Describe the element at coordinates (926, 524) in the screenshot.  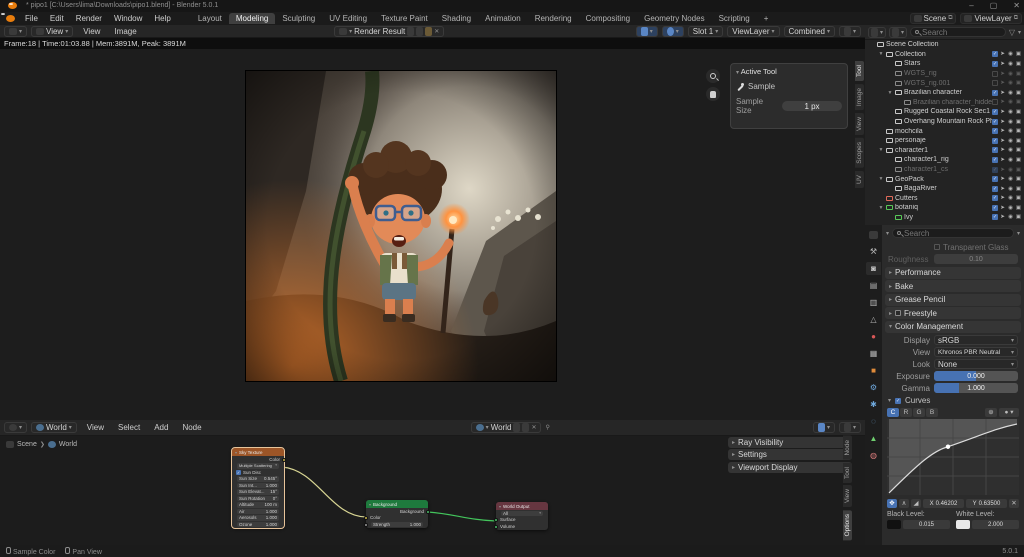
I see `black-level-value: 0.015` at that location.